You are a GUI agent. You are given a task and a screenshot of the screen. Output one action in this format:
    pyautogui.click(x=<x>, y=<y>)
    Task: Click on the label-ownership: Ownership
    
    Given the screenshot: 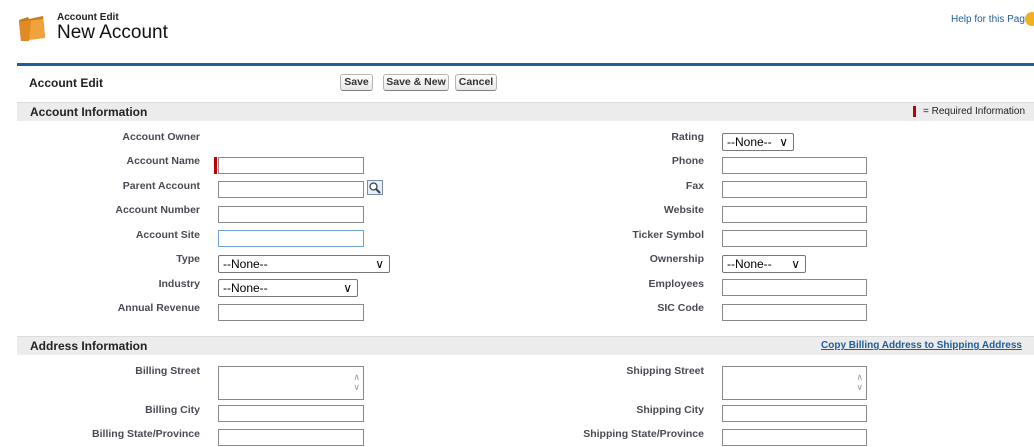 What is the action you would take?
    pyautogui.click(x=676, y=259)
    